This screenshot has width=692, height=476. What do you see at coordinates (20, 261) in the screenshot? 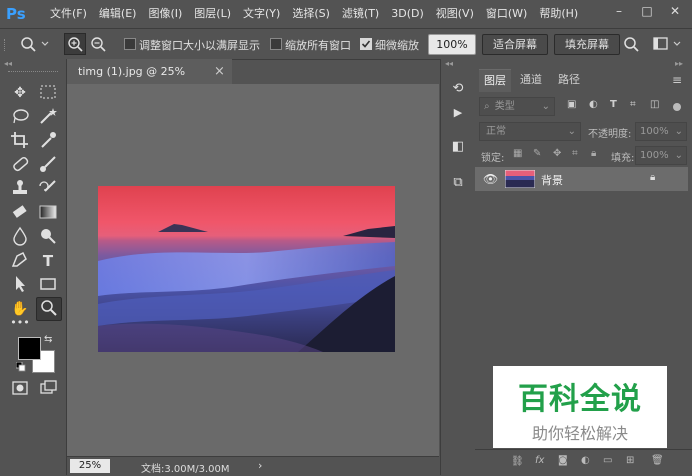
I see `pen-tool-icon` at bounding box center [20, 261].